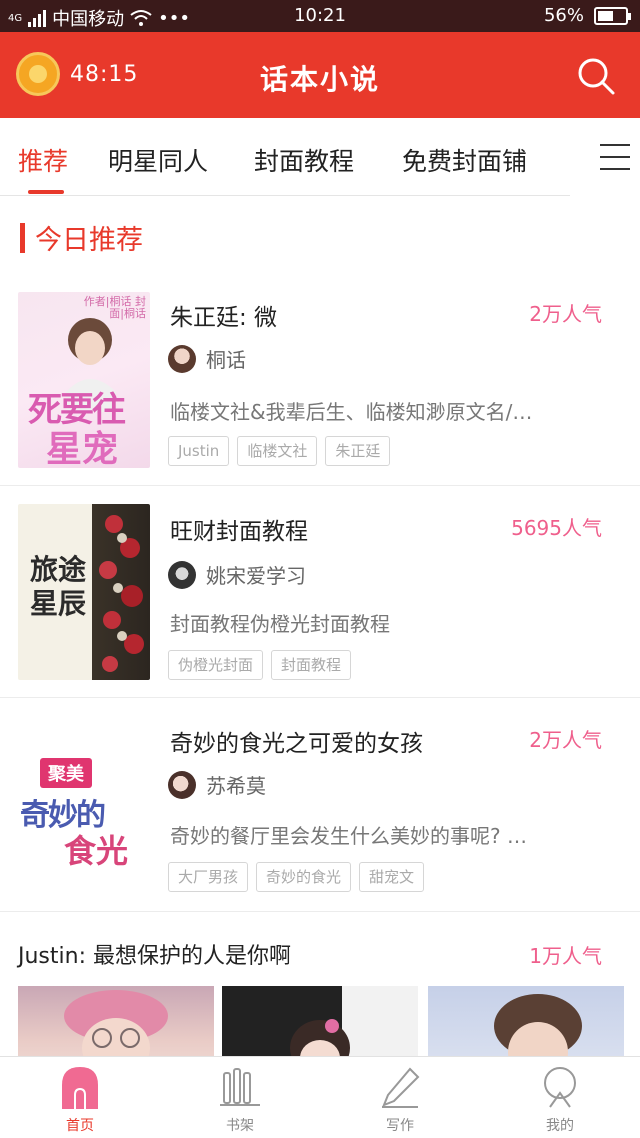  I want to click on tag: 甜宠文, so click(392, 877).